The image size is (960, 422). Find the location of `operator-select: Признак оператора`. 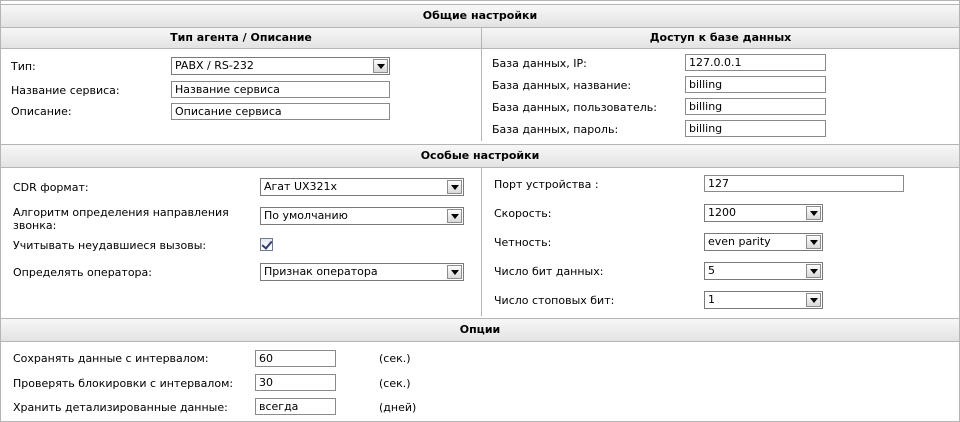

operator-select: Признак оператора is located at coordinates (362, 272).